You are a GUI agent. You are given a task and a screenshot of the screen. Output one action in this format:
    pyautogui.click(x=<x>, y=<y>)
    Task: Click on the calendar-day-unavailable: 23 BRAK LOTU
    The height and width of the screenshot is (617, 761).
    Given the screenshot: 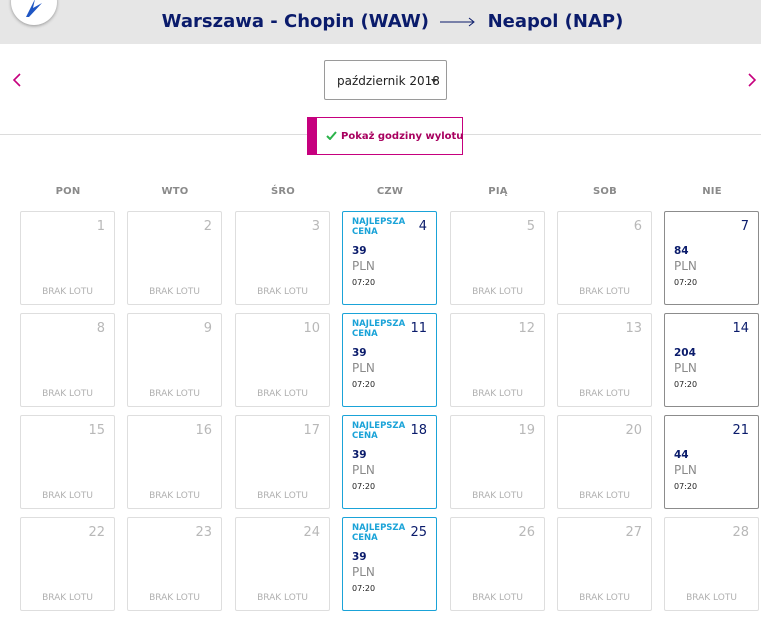 What is the action you would take?
    pyautogui.click(x=174, y=564)
    